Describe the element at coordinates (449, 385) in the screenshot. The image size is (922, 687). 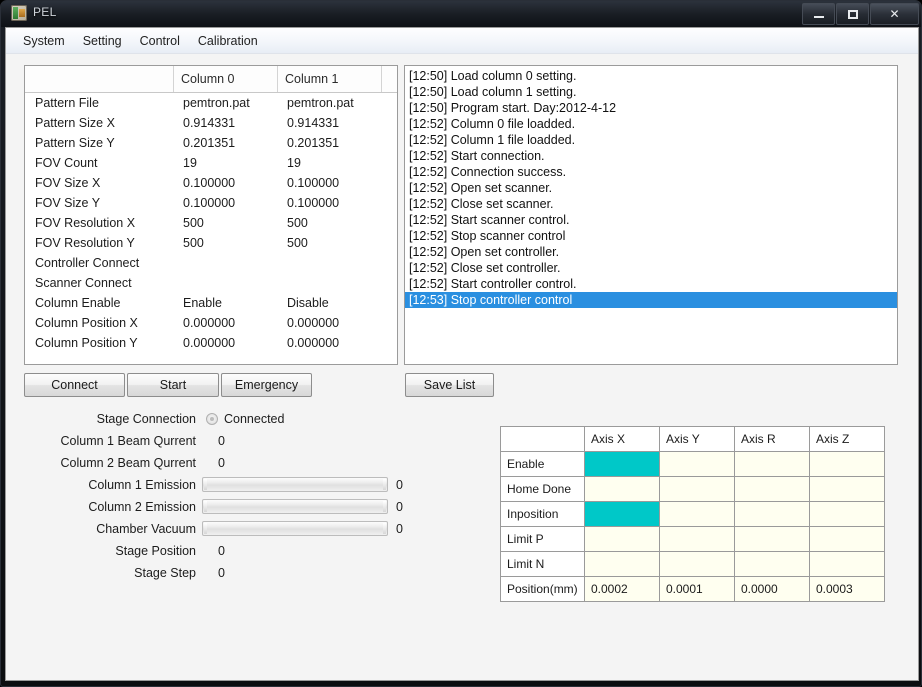
I see `save-list-button: Save List` at that location.